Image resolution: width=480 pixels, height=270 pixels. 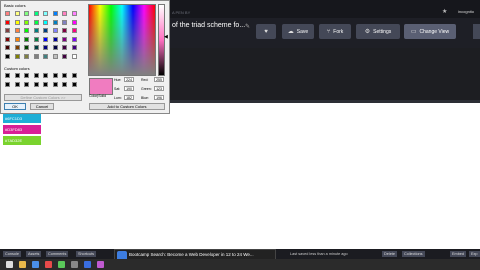 I want to click on folder-icon, so click(x=22, y=264).